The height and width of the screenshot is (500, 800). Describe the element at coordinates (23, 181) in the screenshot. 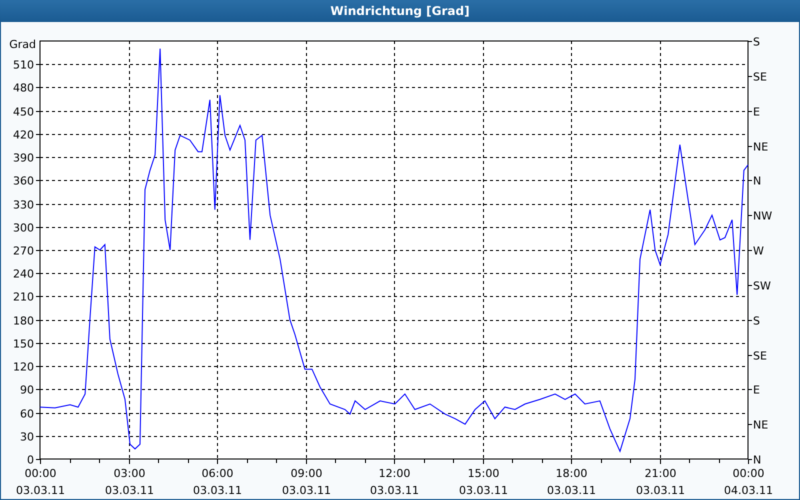

I see `axis-tick-label: 360` at that location.